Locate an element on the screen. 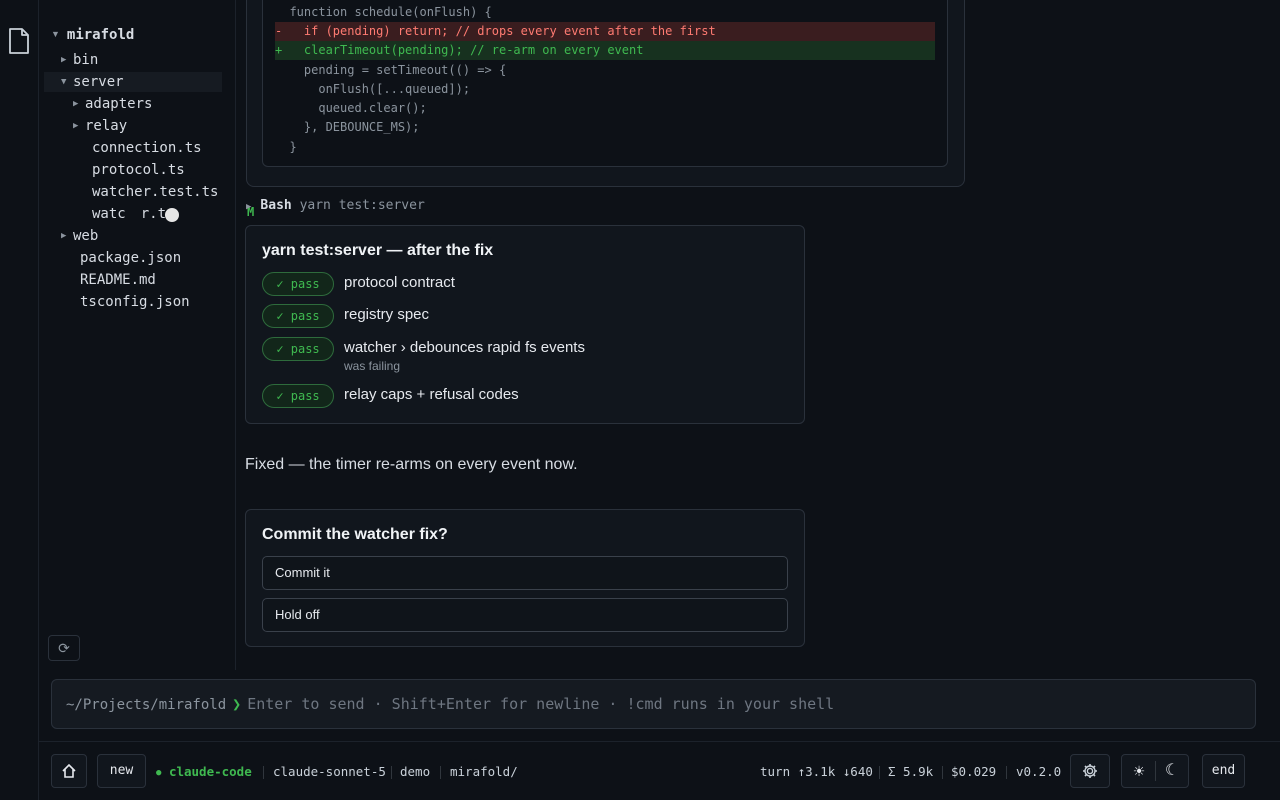 Image resolution: width=1280 pixels, height=800 pixels. agent-name: claude-code is located at coordinates (210, 771).